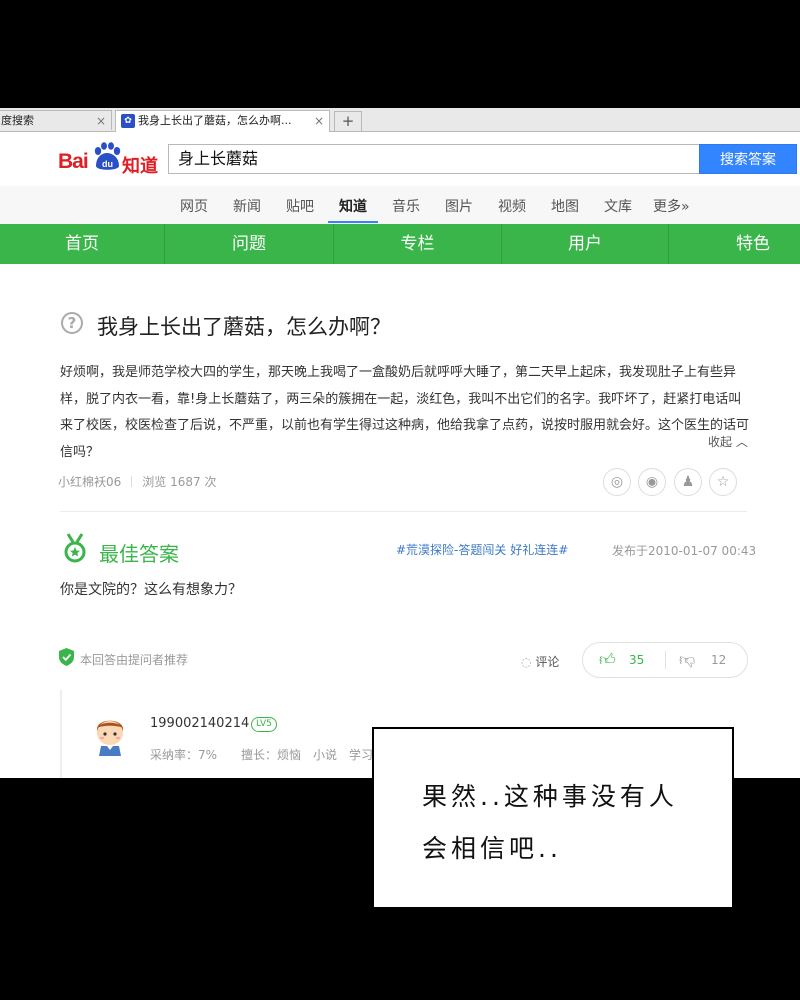 The width and height of the screenshot is (800, 1000). I want to click on avatar, so click(110, 735).